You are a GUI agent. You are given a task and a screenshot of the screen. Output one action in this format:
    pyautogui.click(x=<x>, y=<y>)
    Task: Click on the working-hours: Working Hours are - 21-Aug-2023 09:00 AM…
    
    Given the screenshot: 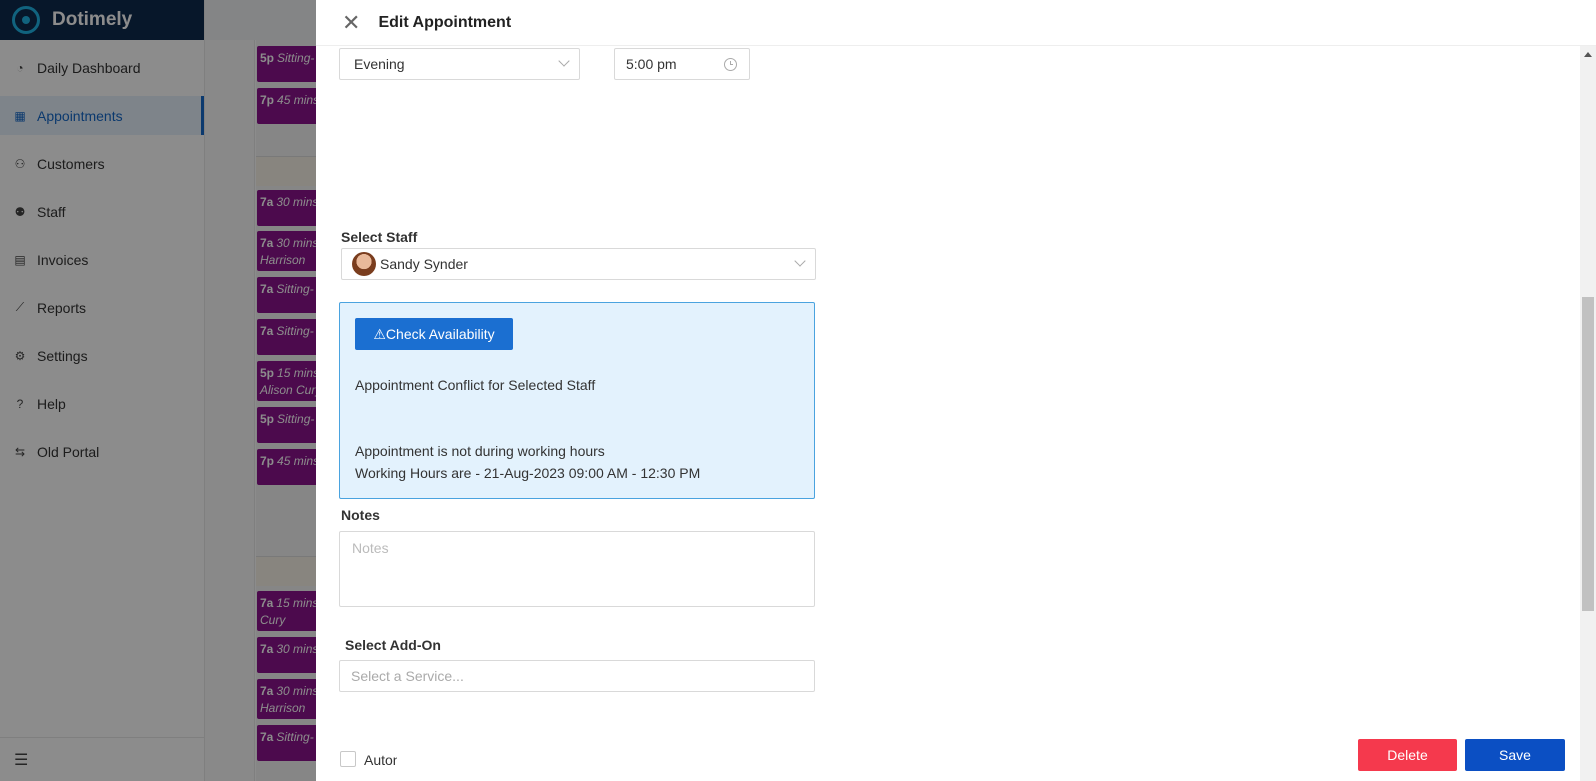 What is the action you would take?
    pyautogui.click(x=528, y=473)
    